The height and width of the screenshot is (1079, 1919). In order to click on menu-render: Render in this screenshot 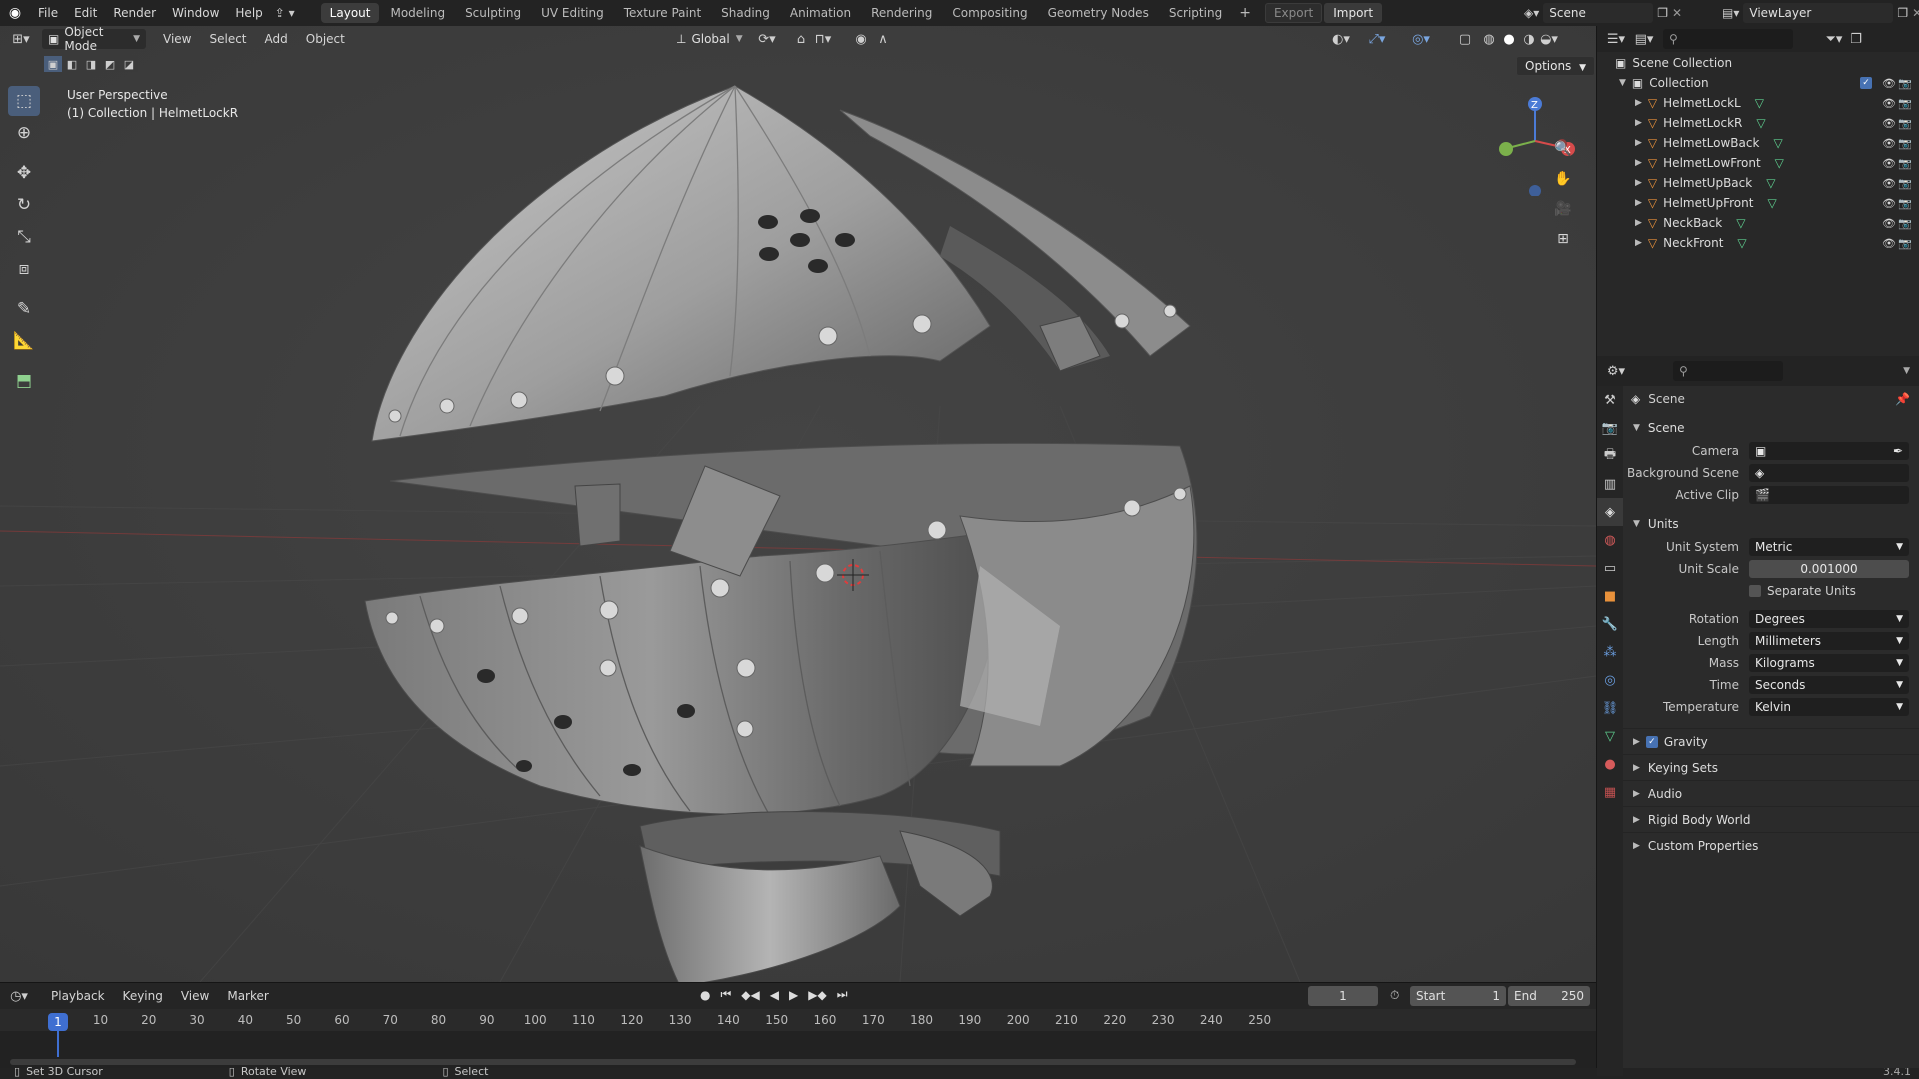, I will do `click(134, 13)`.